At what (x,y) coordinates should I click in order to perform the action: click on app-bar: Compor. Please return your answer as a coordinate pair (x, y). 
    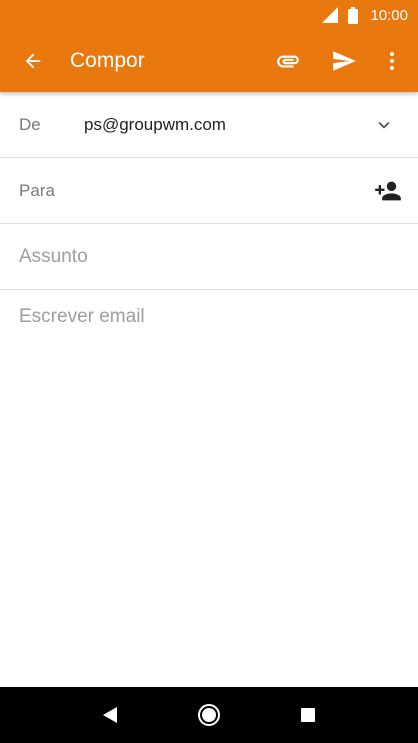
    Looking at the image, I should click on (209, 61).